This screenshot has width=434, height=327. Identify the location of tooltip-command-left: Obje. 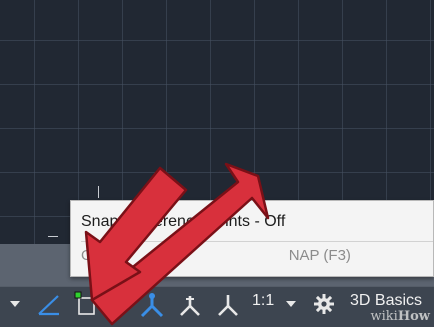
(97, 255).